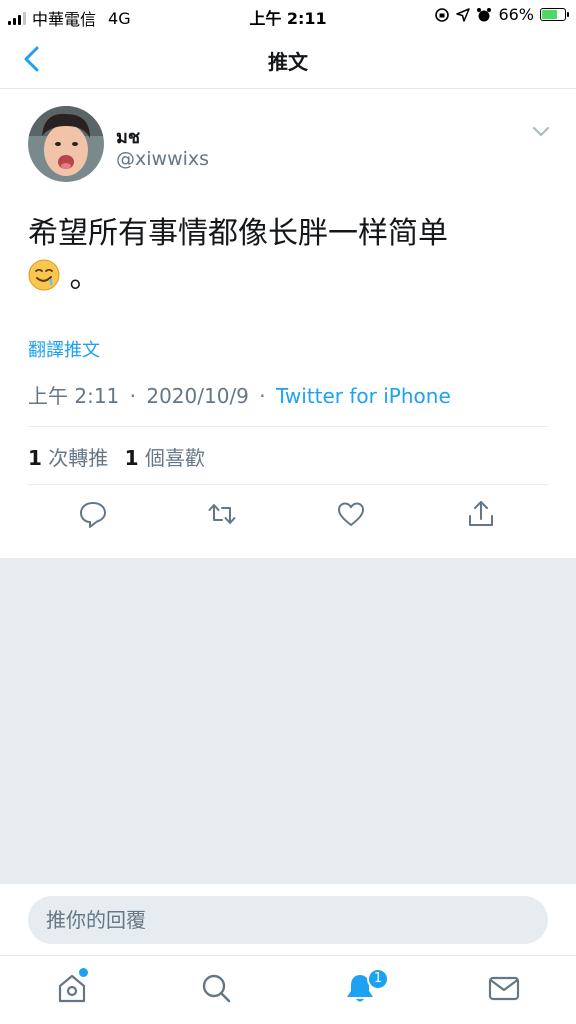 The width and height of the screenshot is (576, 1024). I want to click on notifications-badge: 1, so click(378, 979).